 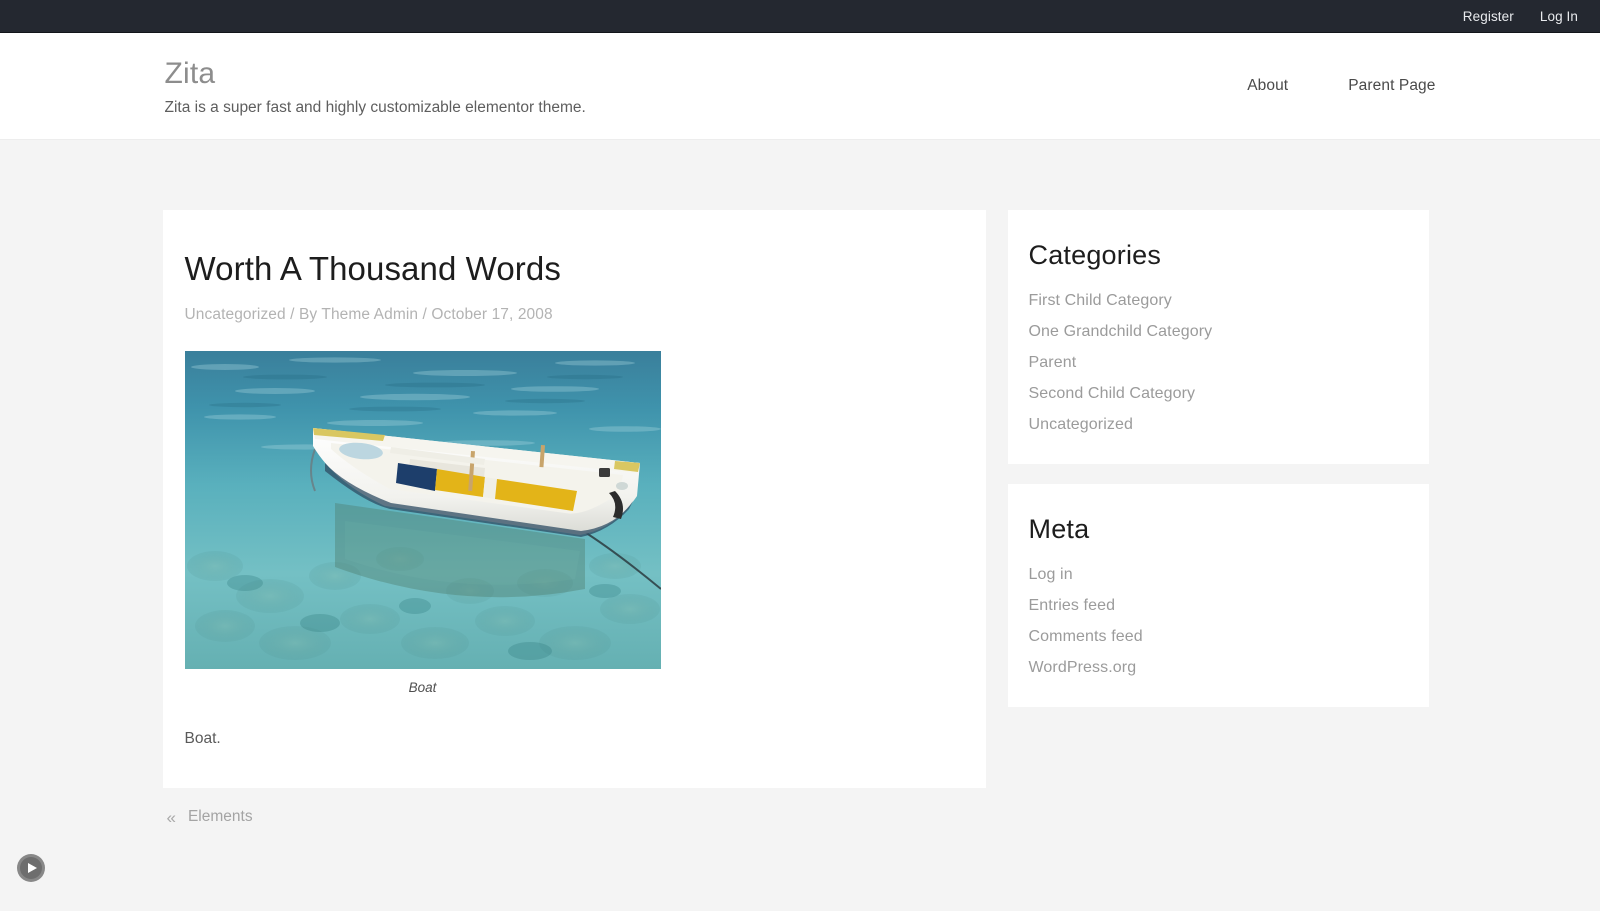 What do you see at coordinates (422, 510) in the screenshot?
I see `boat-photo` at bounding box center [422, 510].